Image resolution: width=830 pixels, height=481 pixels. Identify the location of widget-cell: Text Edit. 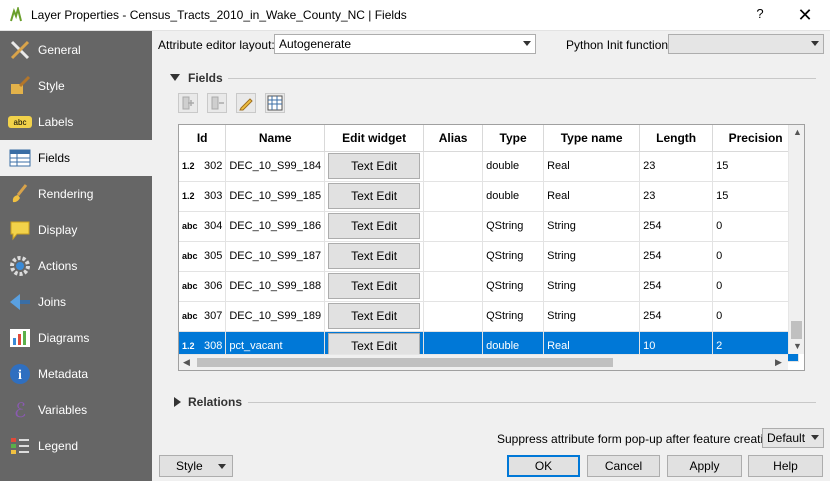
(374, 316).